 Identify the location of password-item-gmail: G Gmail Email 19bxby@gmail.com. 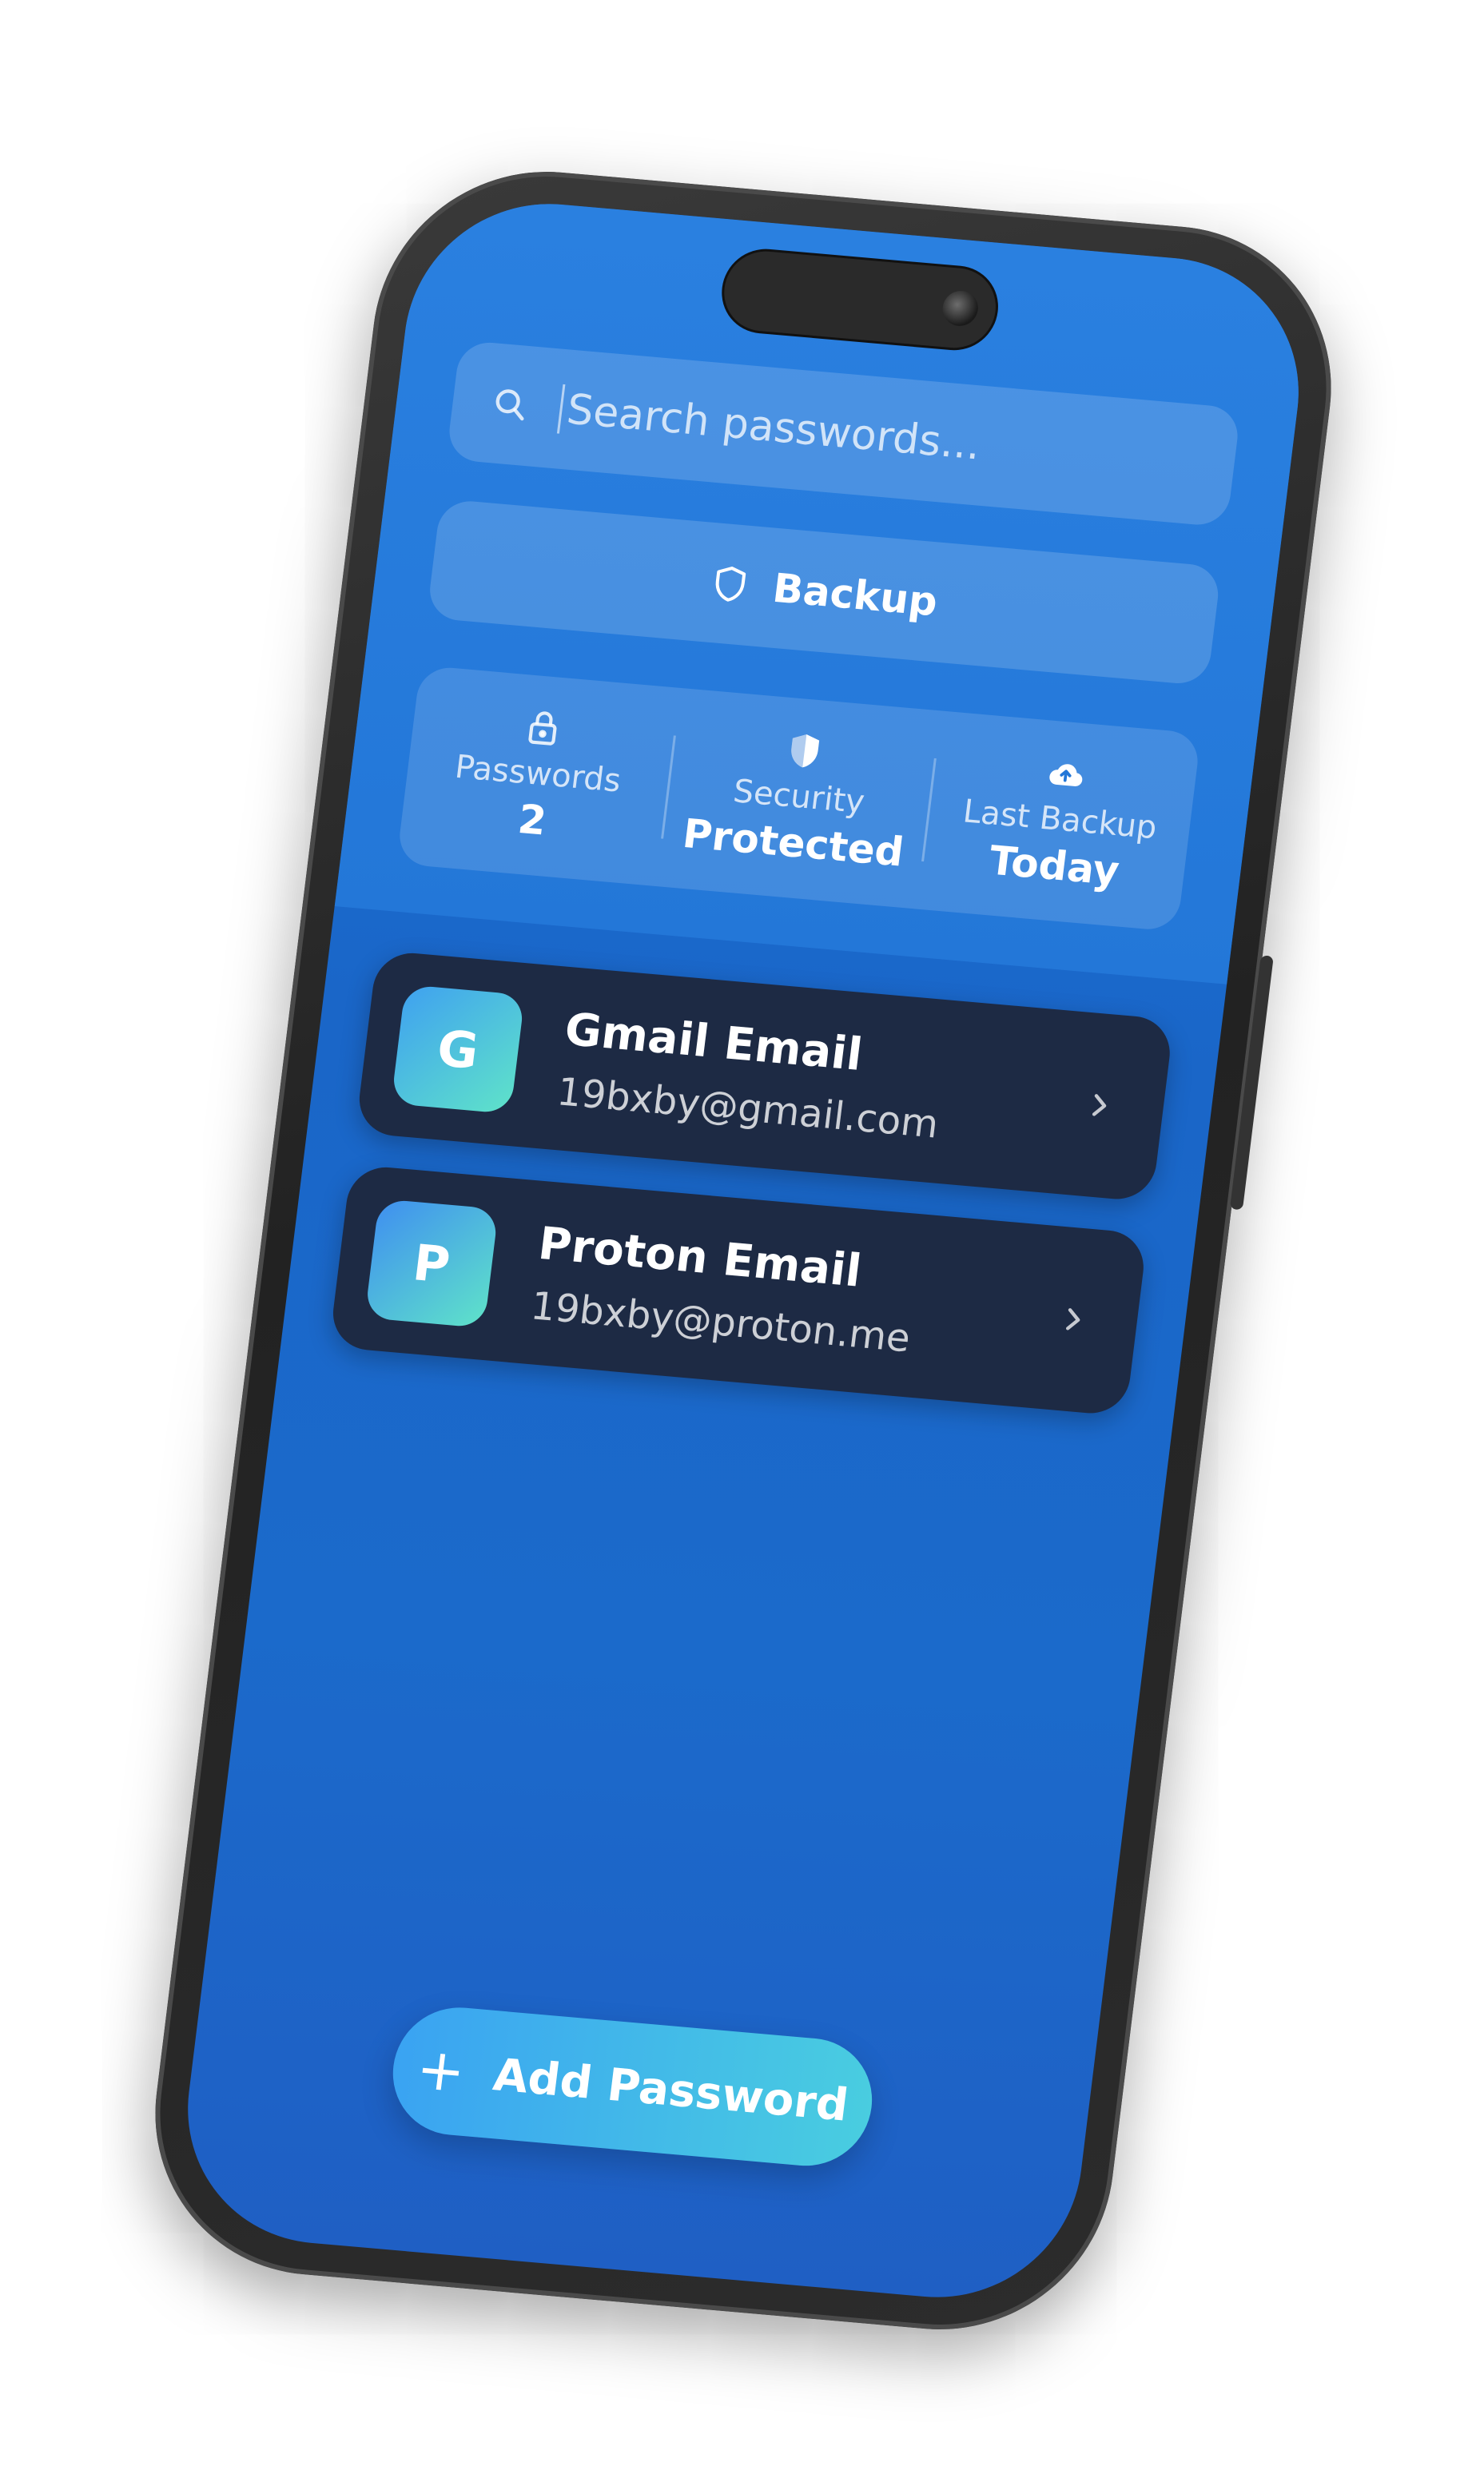
(765, 1076).